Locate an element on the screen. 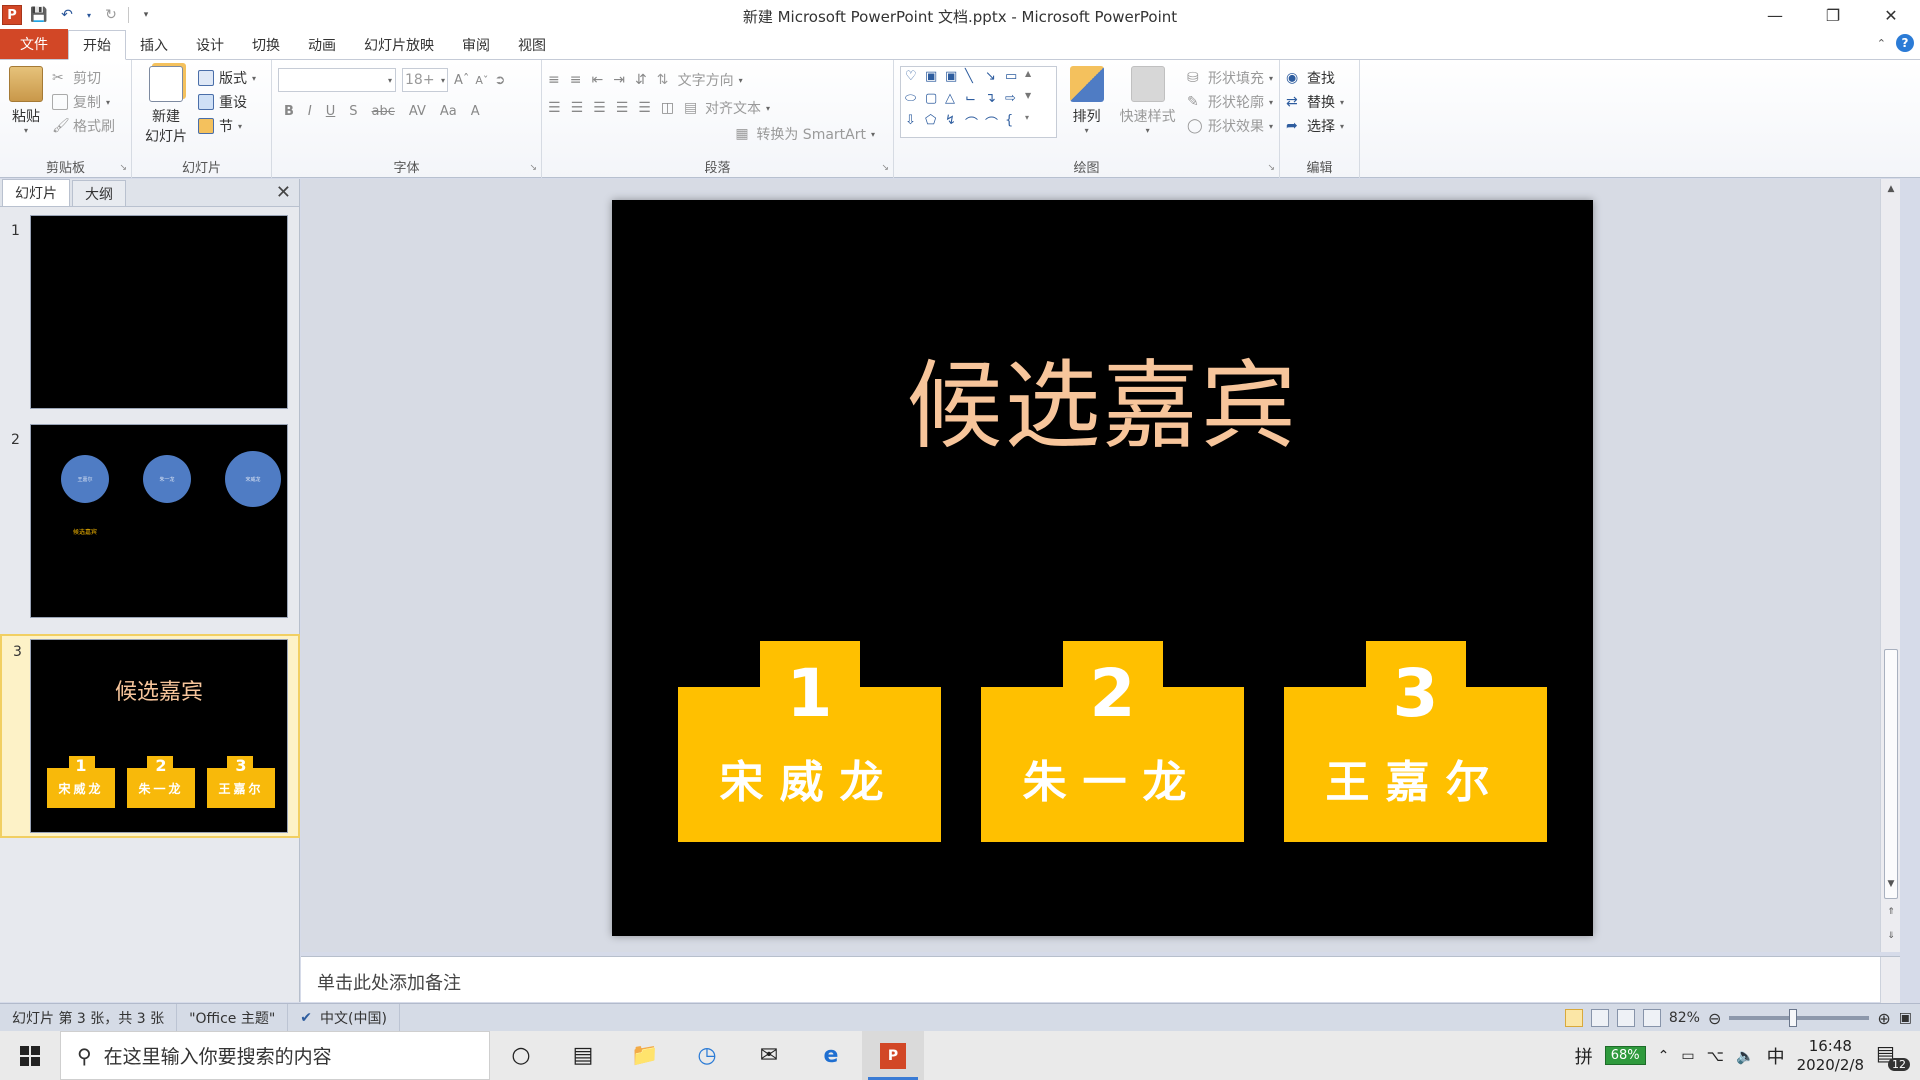 Image resolution: width=1920 pixels, height=1080 pixels. wifi-icon: ⌥ is located at coordinates (1715, 1056).